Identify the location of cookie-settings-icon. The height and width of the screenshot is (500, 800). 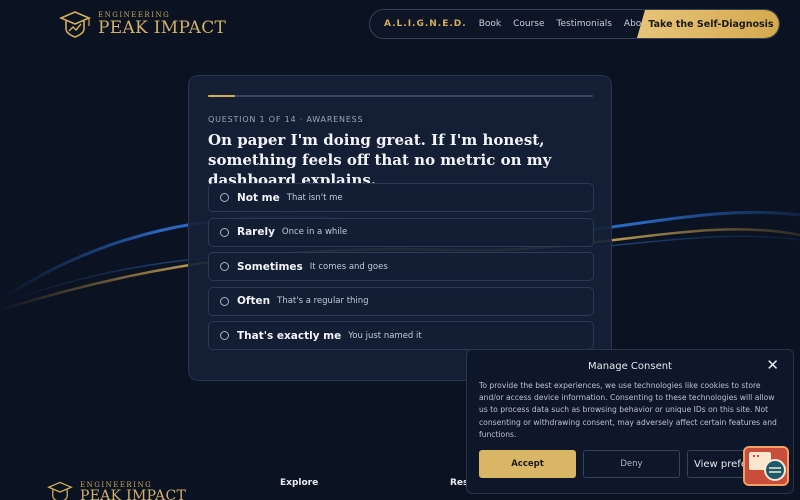
(767, 466).